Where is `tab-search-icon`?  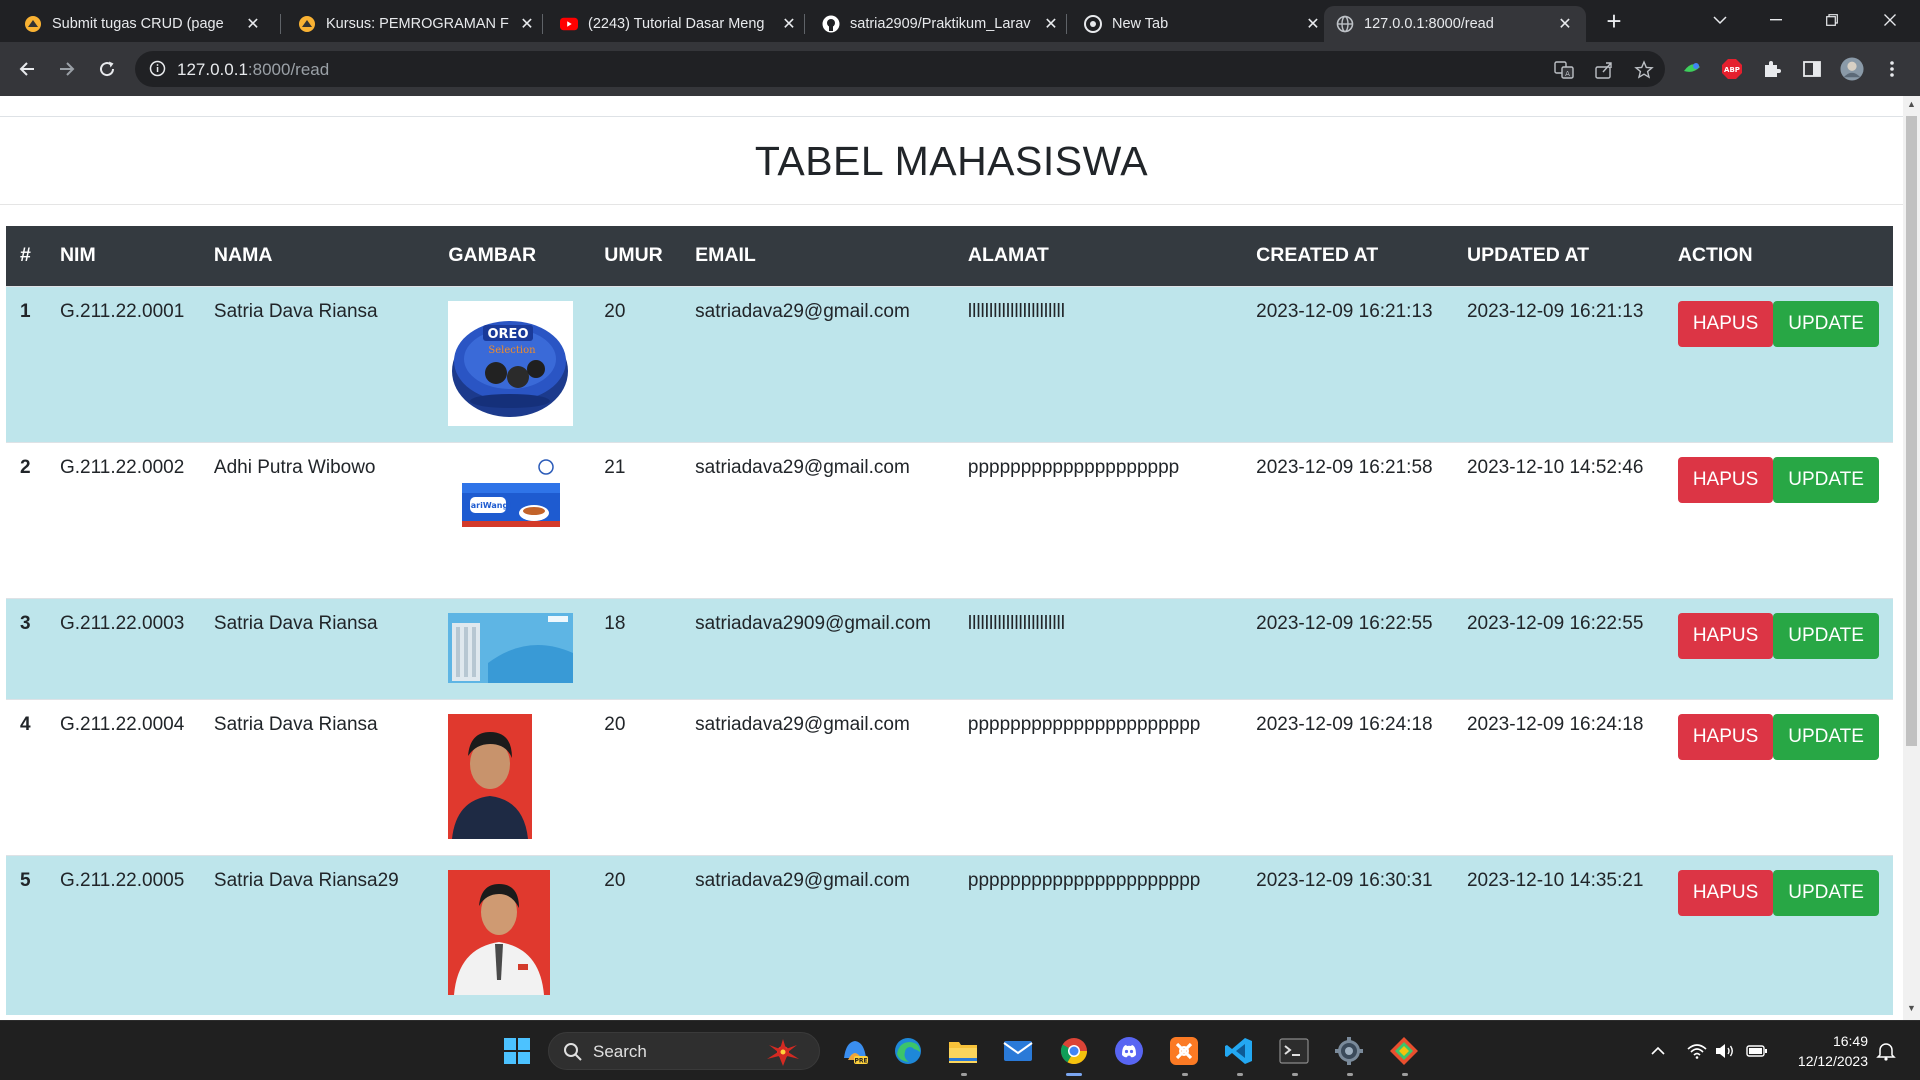 tab-search-icon is located at coordinates (1720, 20).